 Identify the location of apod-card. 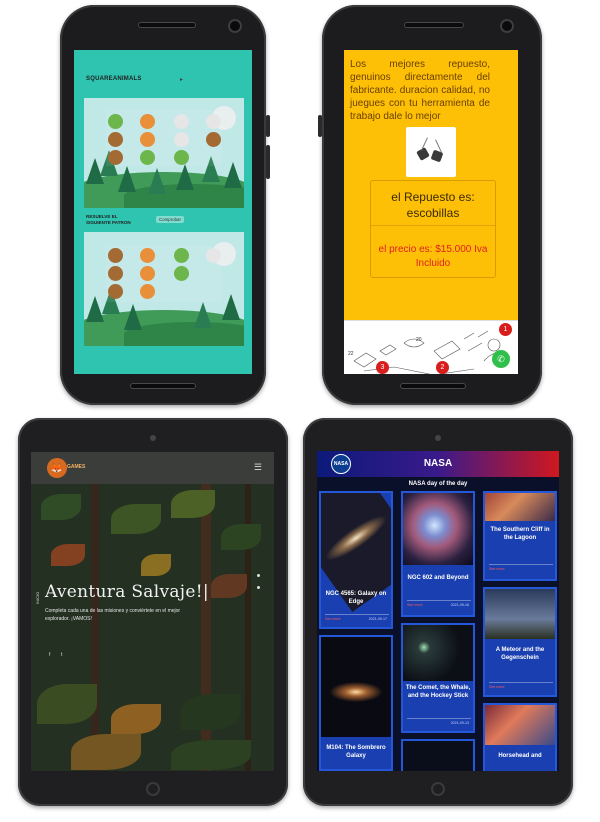
(438, 755).